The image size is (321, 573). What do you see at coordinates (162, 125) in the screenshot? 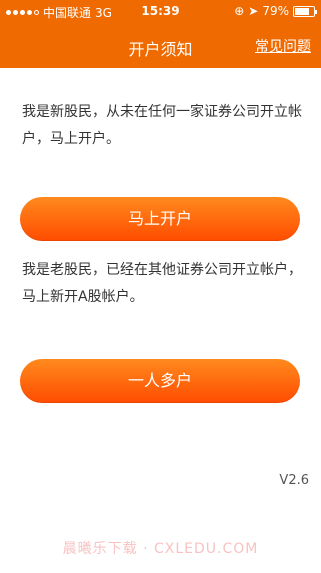
I see `new-investor-description: 我是新股民，从未在任何一家证券公司开立帐户，马上开户。` at bounding box center [162, 125].